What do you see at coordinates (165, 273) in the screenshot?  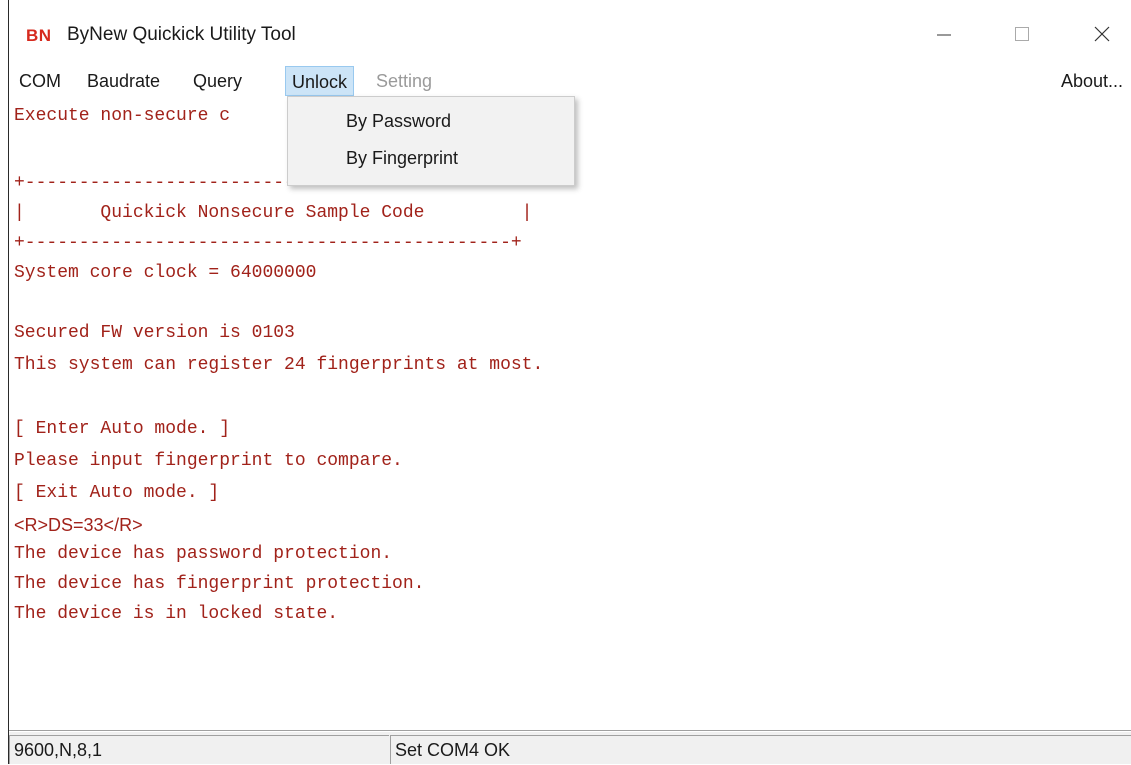 I see `console-line: System core clock = 64000000` at bounding box center [165, 273].